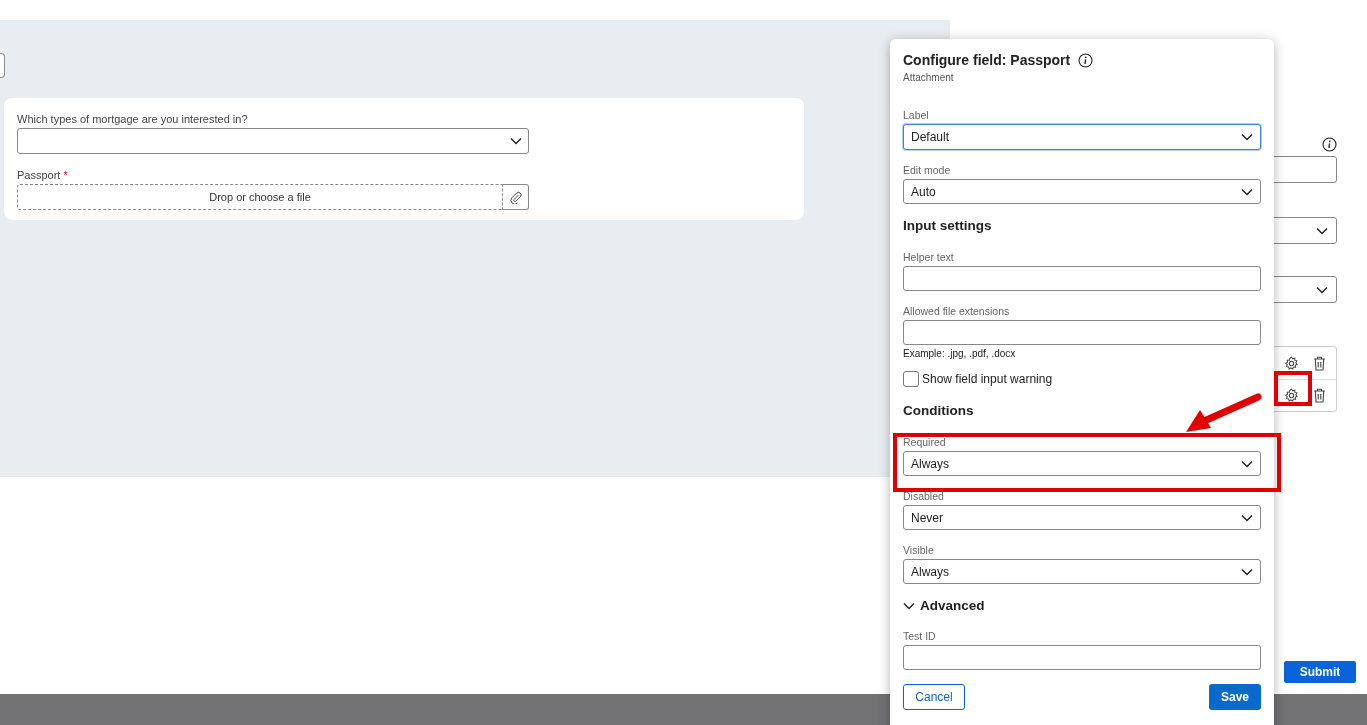 This screenshot has height=725, width=1367. What do you see at coordinates (948, 226) in the screenshot?
I see `section-heading: Input settings` at bounding box center [948, 226].